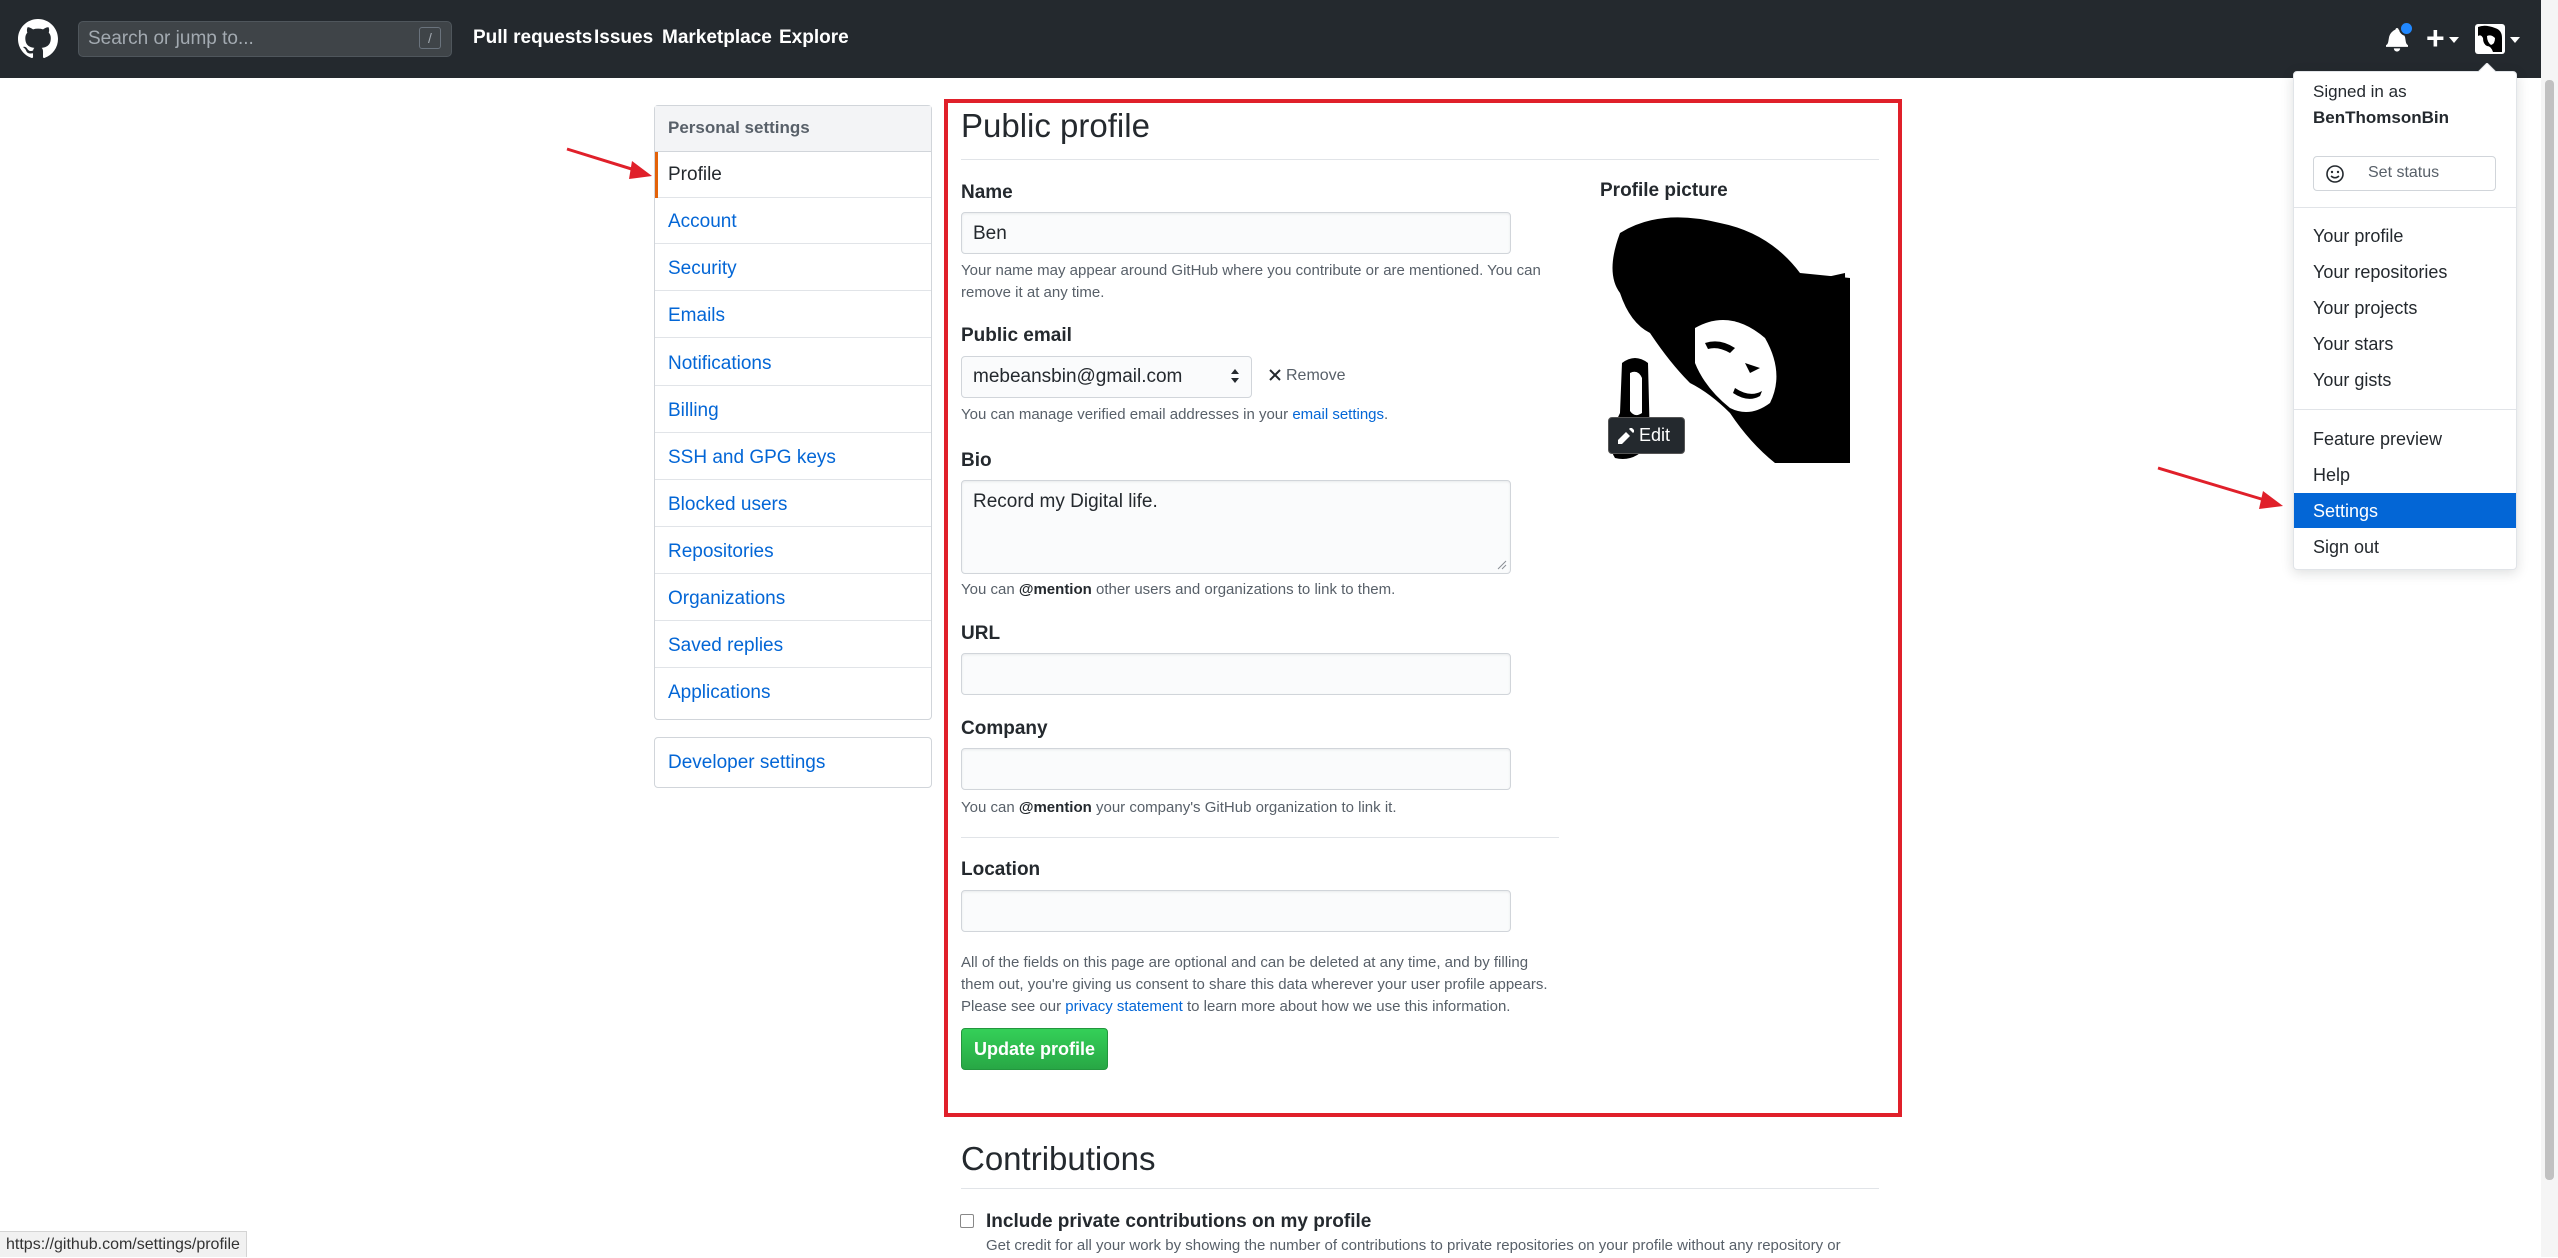 The width and height of the screenshot is (2558, 1258). What do you see at coordinates (1275, 375) in the screenshot?
I see `close-icon` at bounding box center [1275, 375].